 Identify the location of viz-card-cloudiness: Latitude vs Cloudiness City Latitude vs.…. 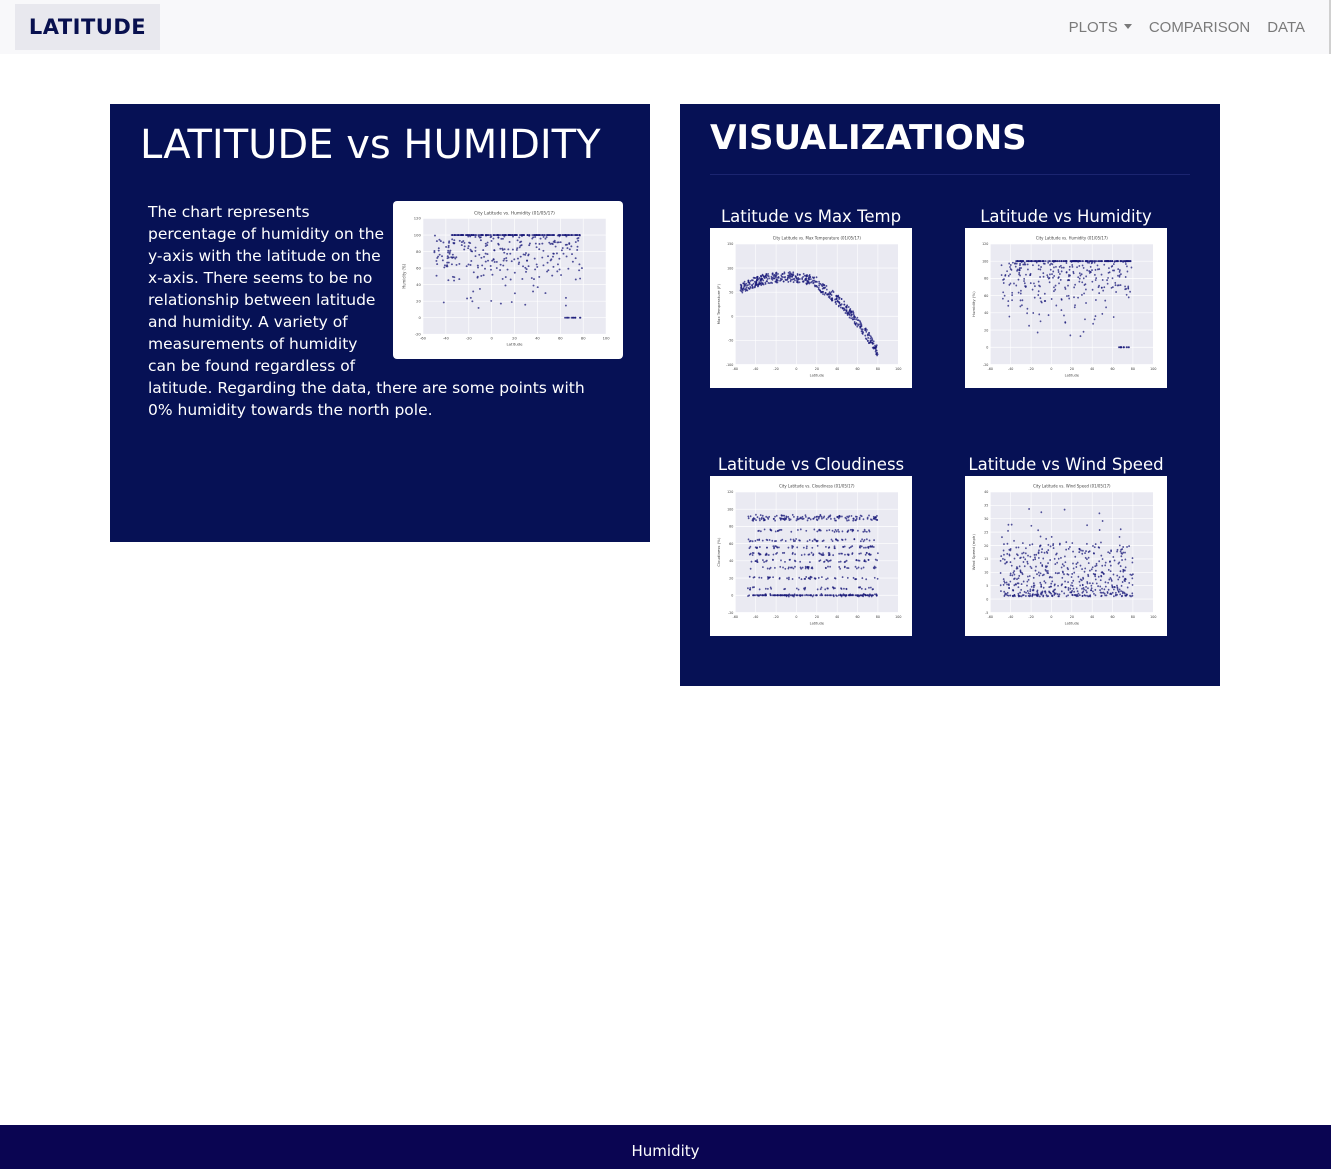
(811, 545).